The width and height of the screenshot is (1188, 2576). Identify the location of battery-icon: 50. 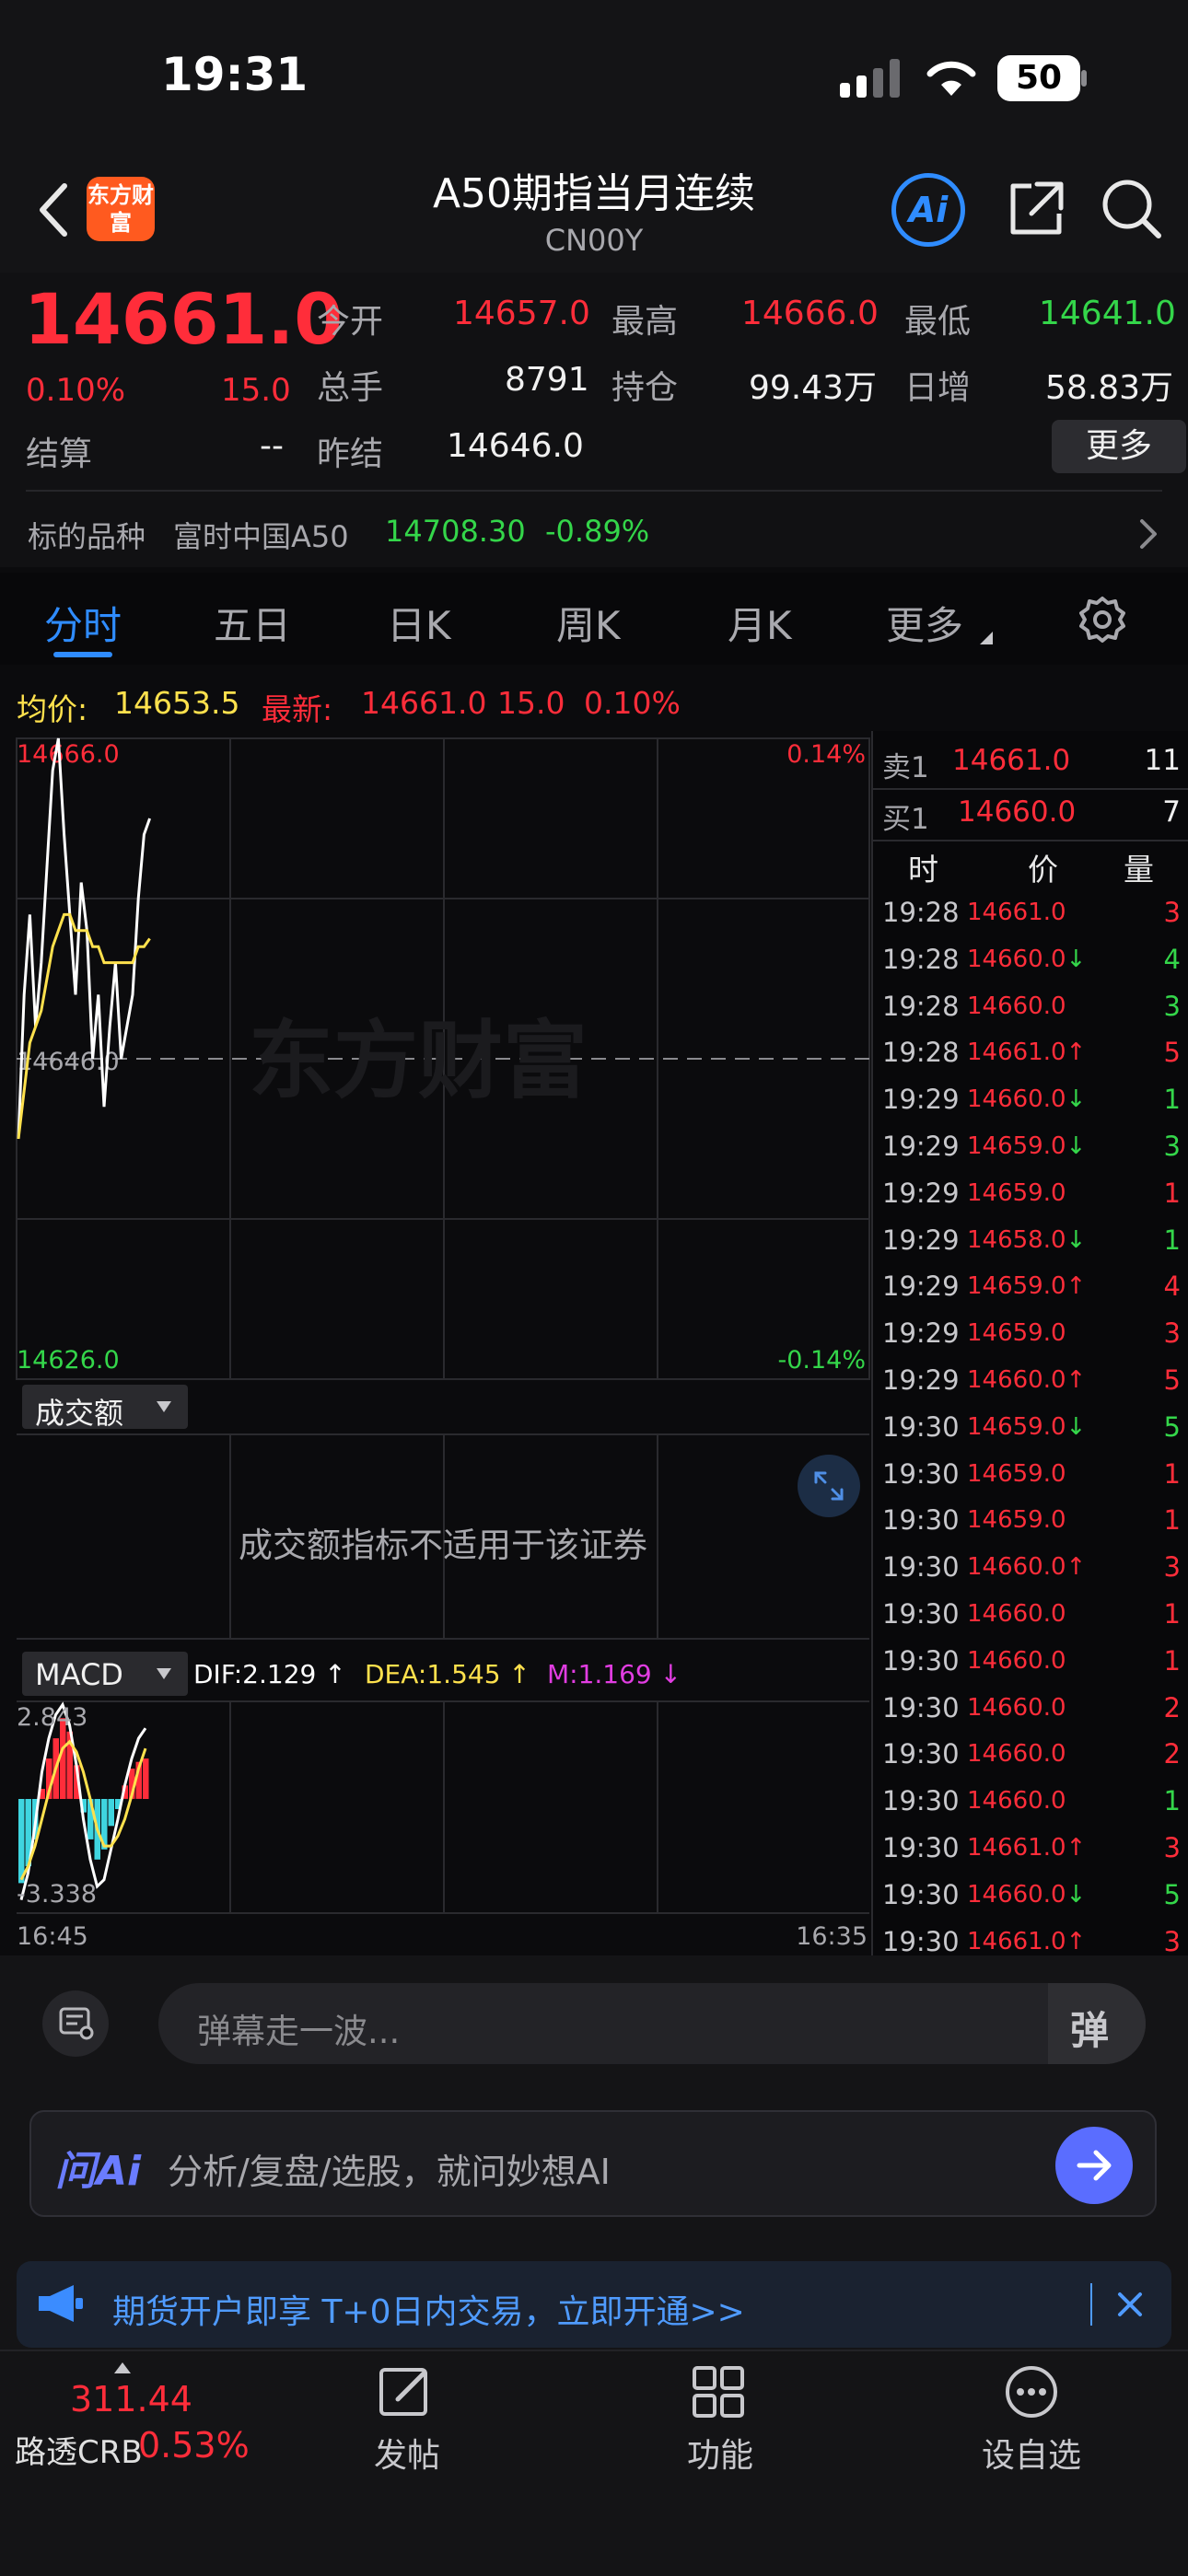
(1038, 78).